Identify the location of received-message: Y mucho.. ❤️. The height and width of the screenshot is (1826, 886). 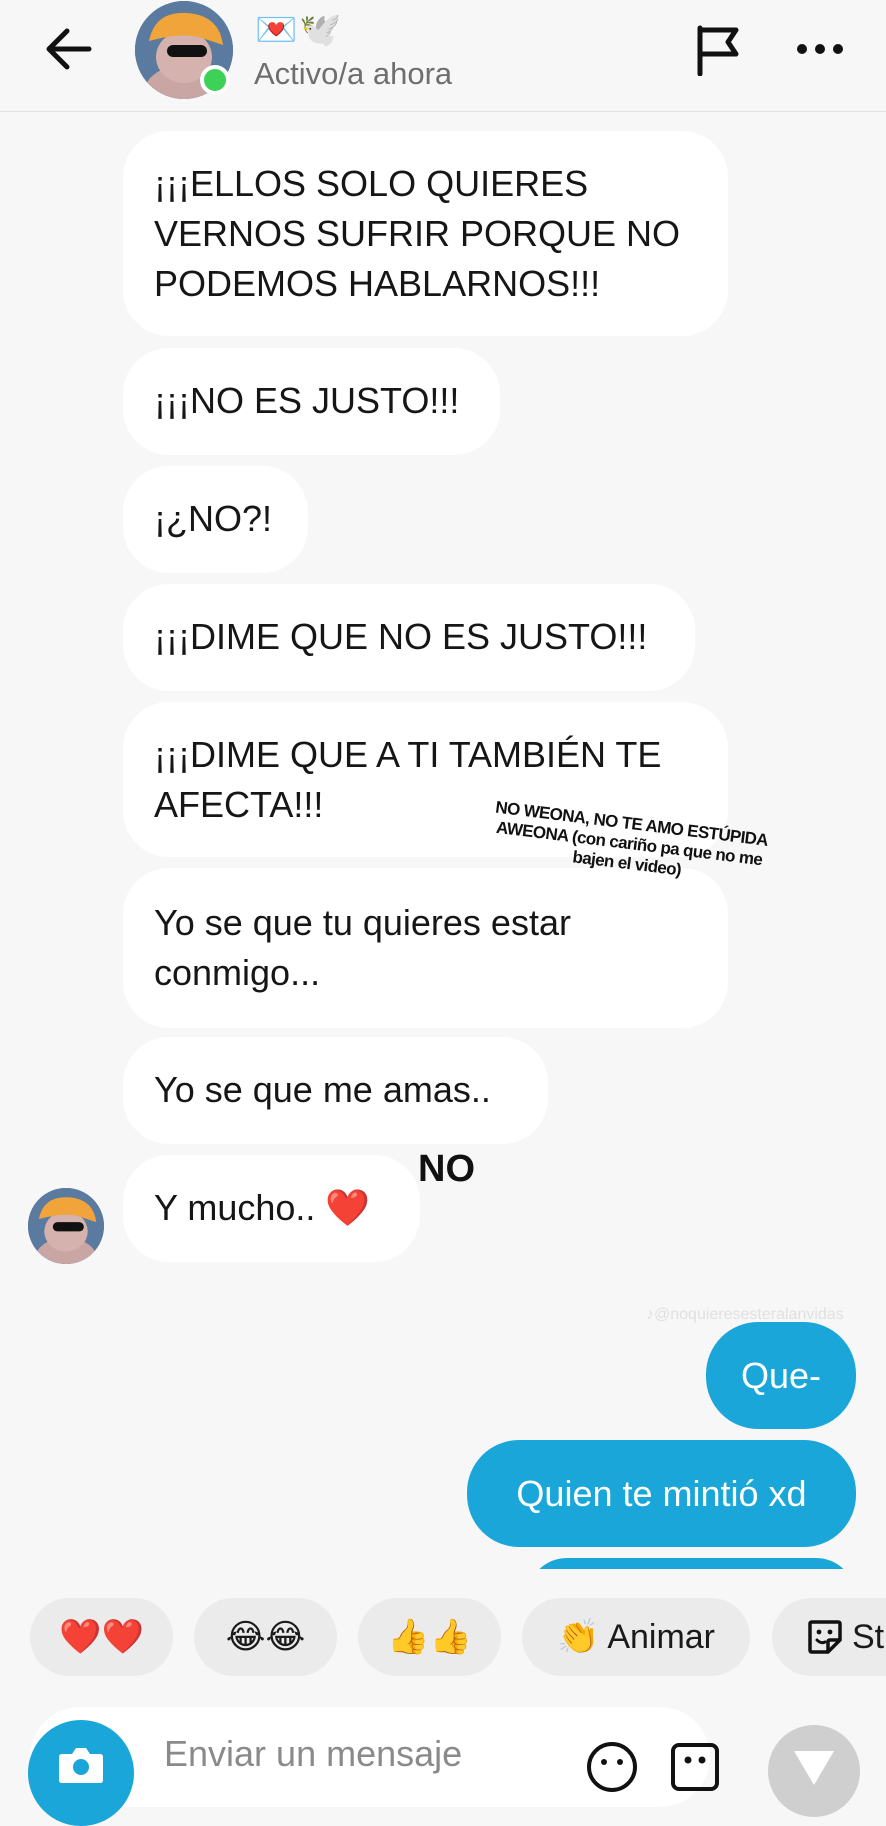
(271, 1208).